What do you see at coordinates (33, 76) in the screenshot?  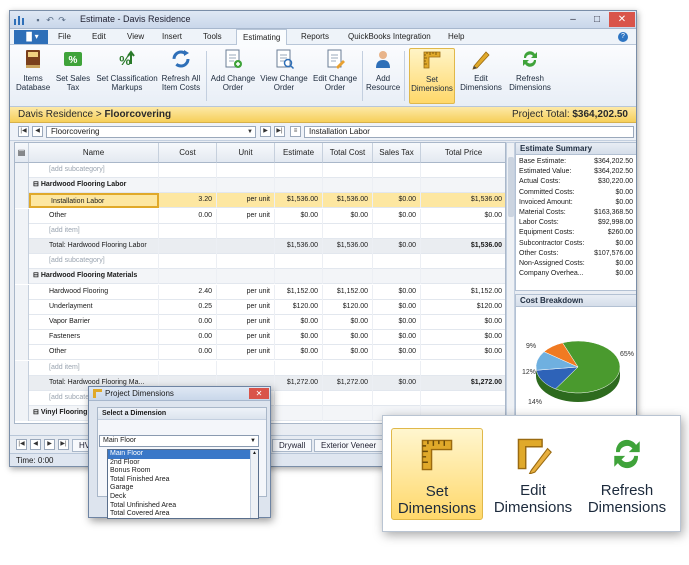 I see `items-database-button: Items Database` at bounding box center [33, 76].